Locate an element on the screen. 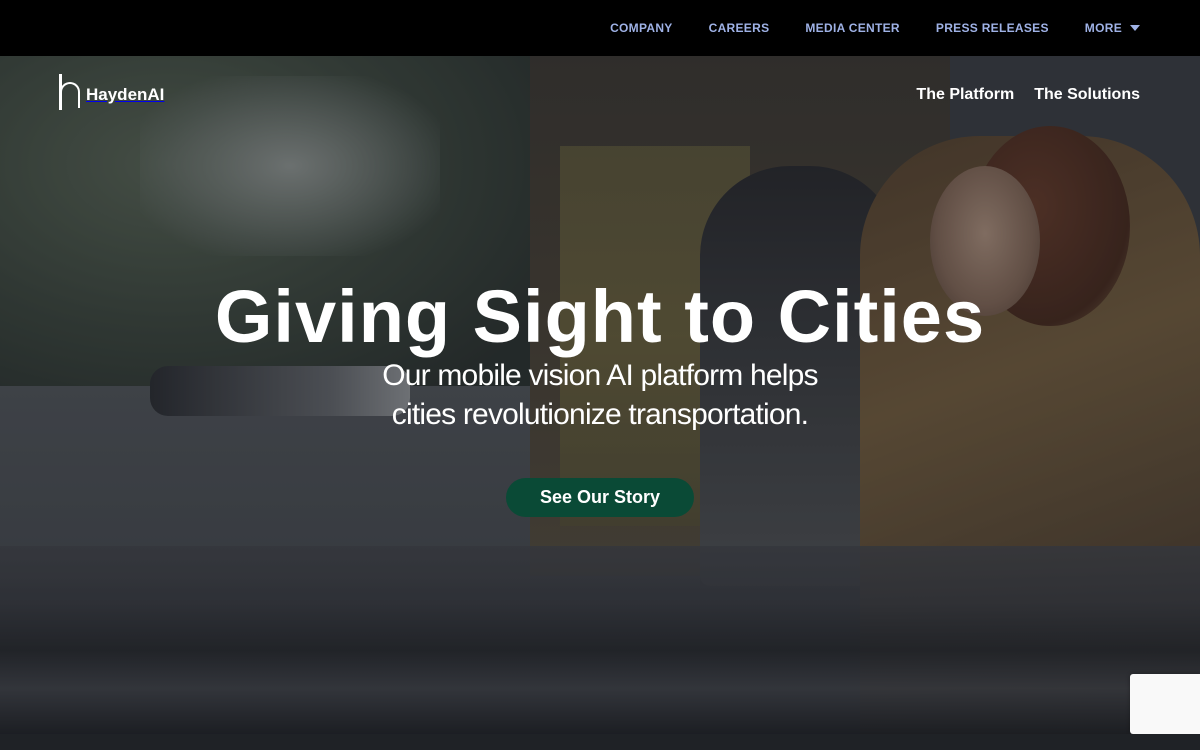 This screenshot has height=750, width=1200. hayden-logo-icon is located at coordinates (69, 92).